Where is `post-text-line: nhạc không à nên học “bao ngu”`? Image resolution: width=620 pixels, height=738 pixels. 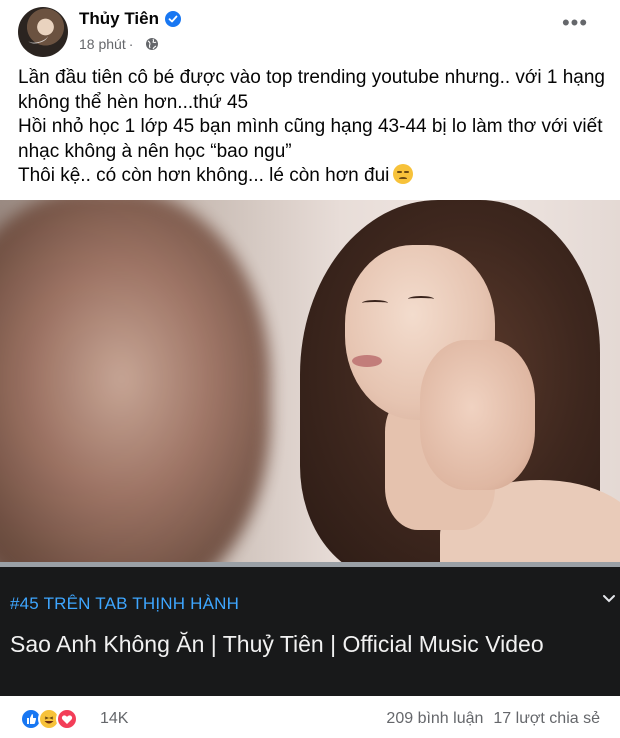
post-text-line: nhạc không à nên học “bao ngu” is located at coordinates (155, 151).